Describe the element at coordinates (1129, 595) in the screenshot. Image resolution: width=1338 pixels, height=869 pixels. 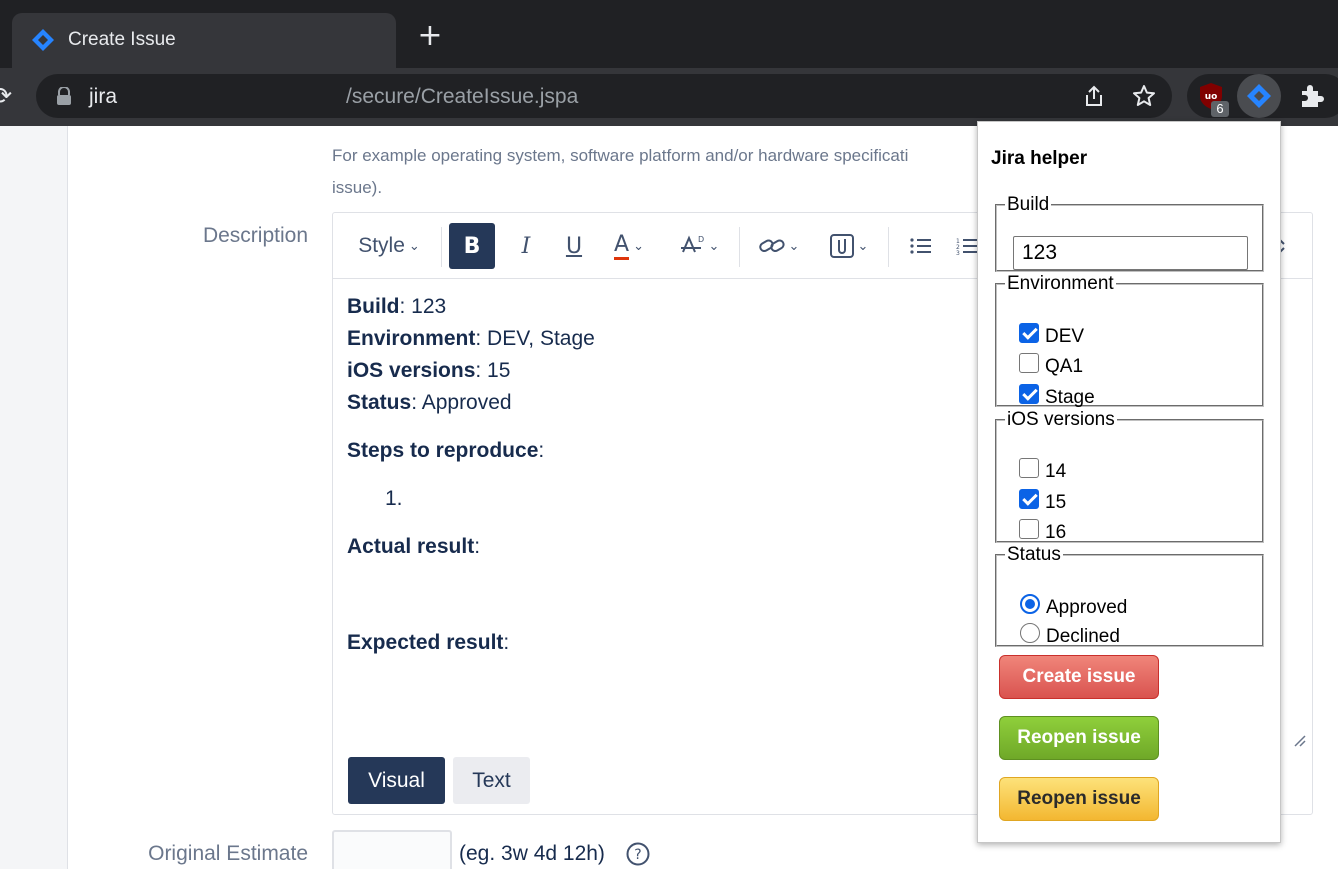
I see `status-fieldset: Status Approved Declined` at that location.